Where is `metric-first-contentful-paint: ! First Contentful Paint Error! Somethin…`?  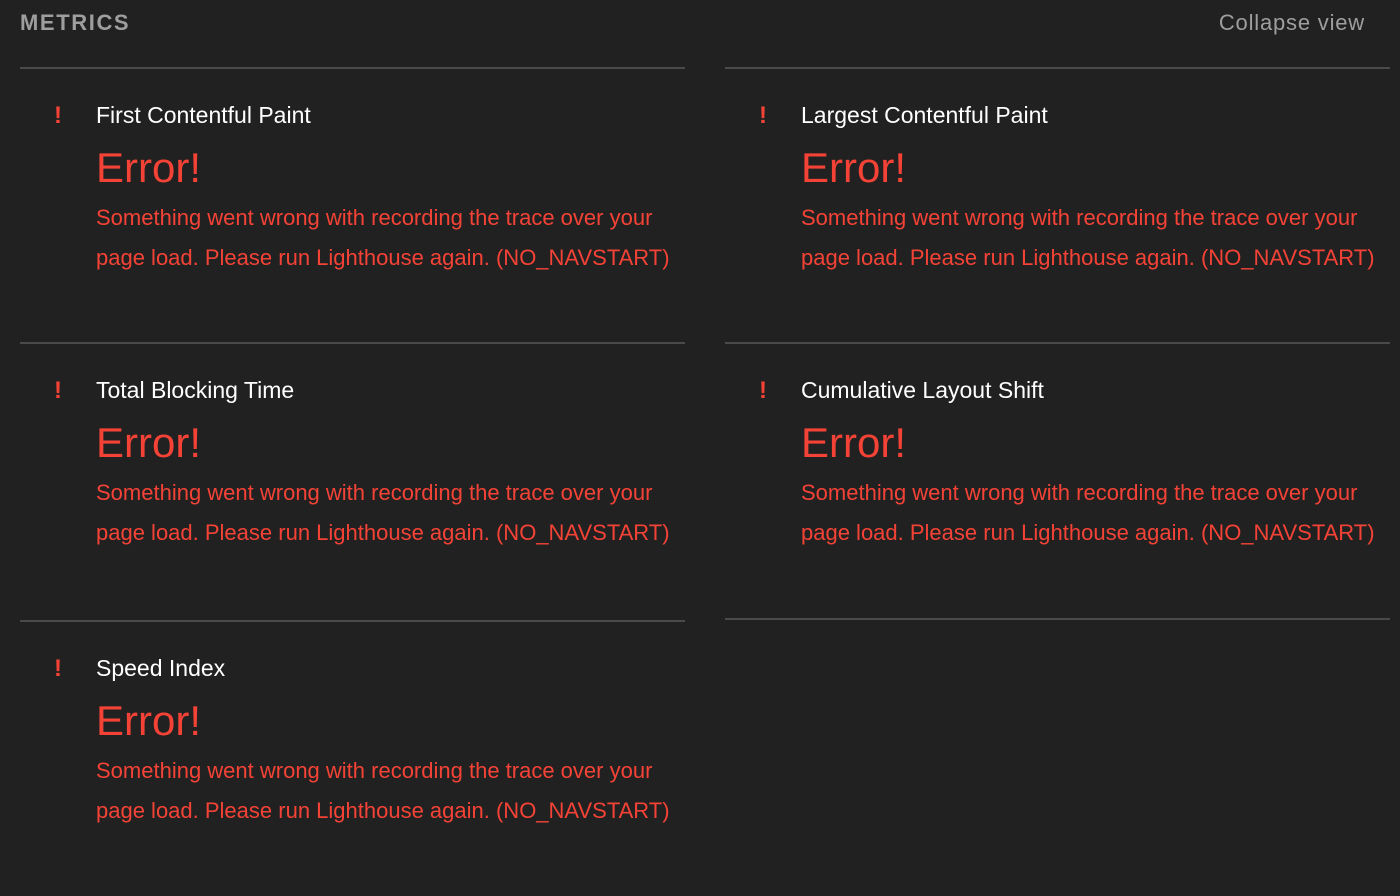
metric-first-contentful-paint: ! First Contentful Paint Error! Somethin… is located at coordinates (352, 204).